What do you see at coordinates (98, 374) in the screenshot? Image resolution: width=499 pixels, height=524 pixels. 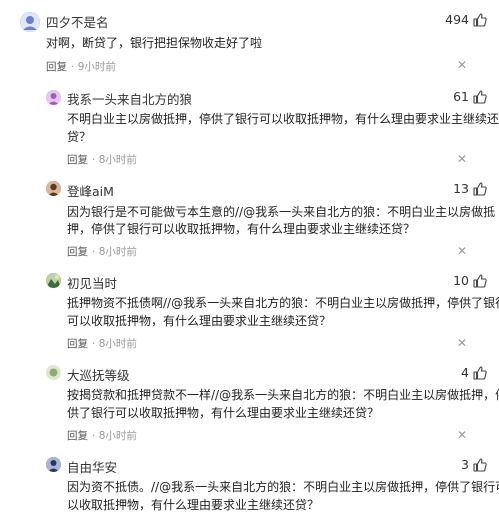 I see `comment-username: 大巡抚等级` at bounding box center [98, 374].